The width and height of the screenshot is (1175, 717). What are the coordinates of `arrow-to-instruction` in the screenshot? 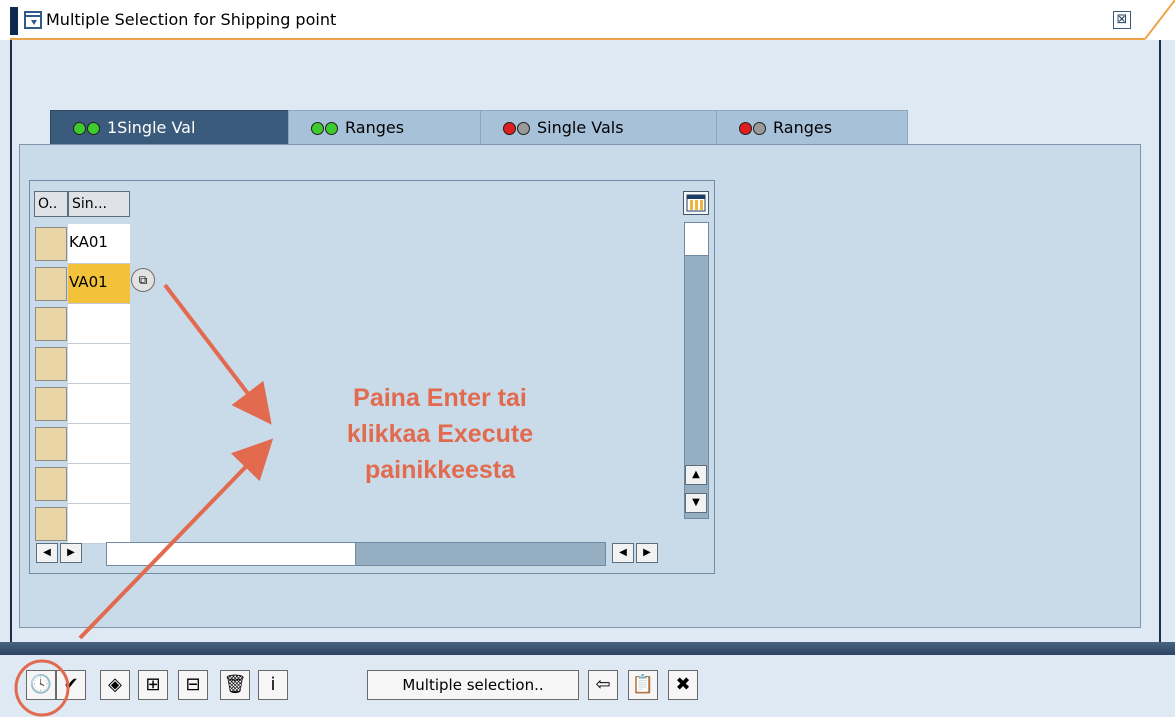 It's located at (217, 354).